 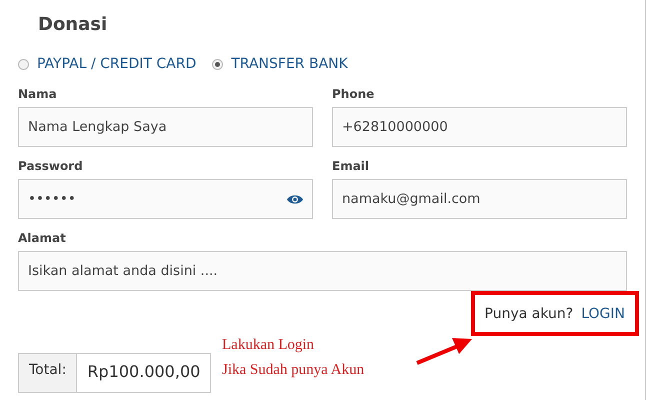 I want to click on eye-icon, so click(x=295, y=199).